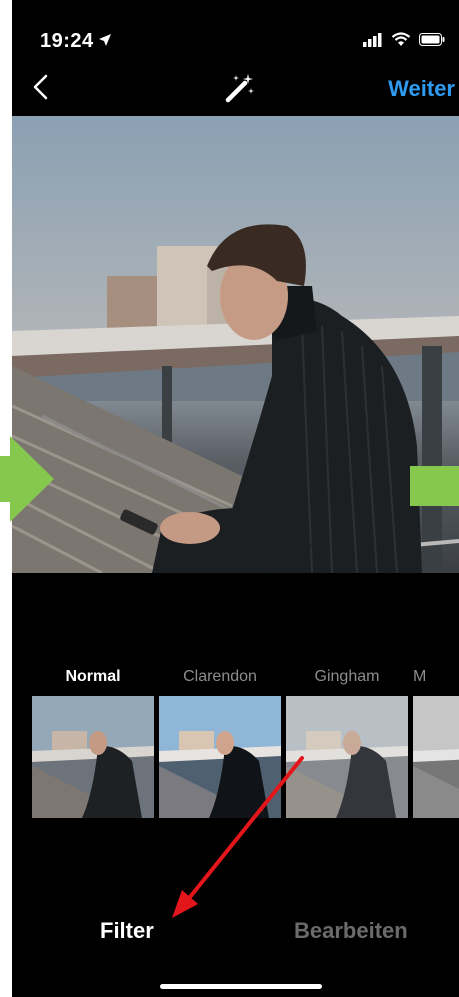 The height and width of the screenshot is (997, 459). I want to click on filter-normal: Normal, so click(93, 741).